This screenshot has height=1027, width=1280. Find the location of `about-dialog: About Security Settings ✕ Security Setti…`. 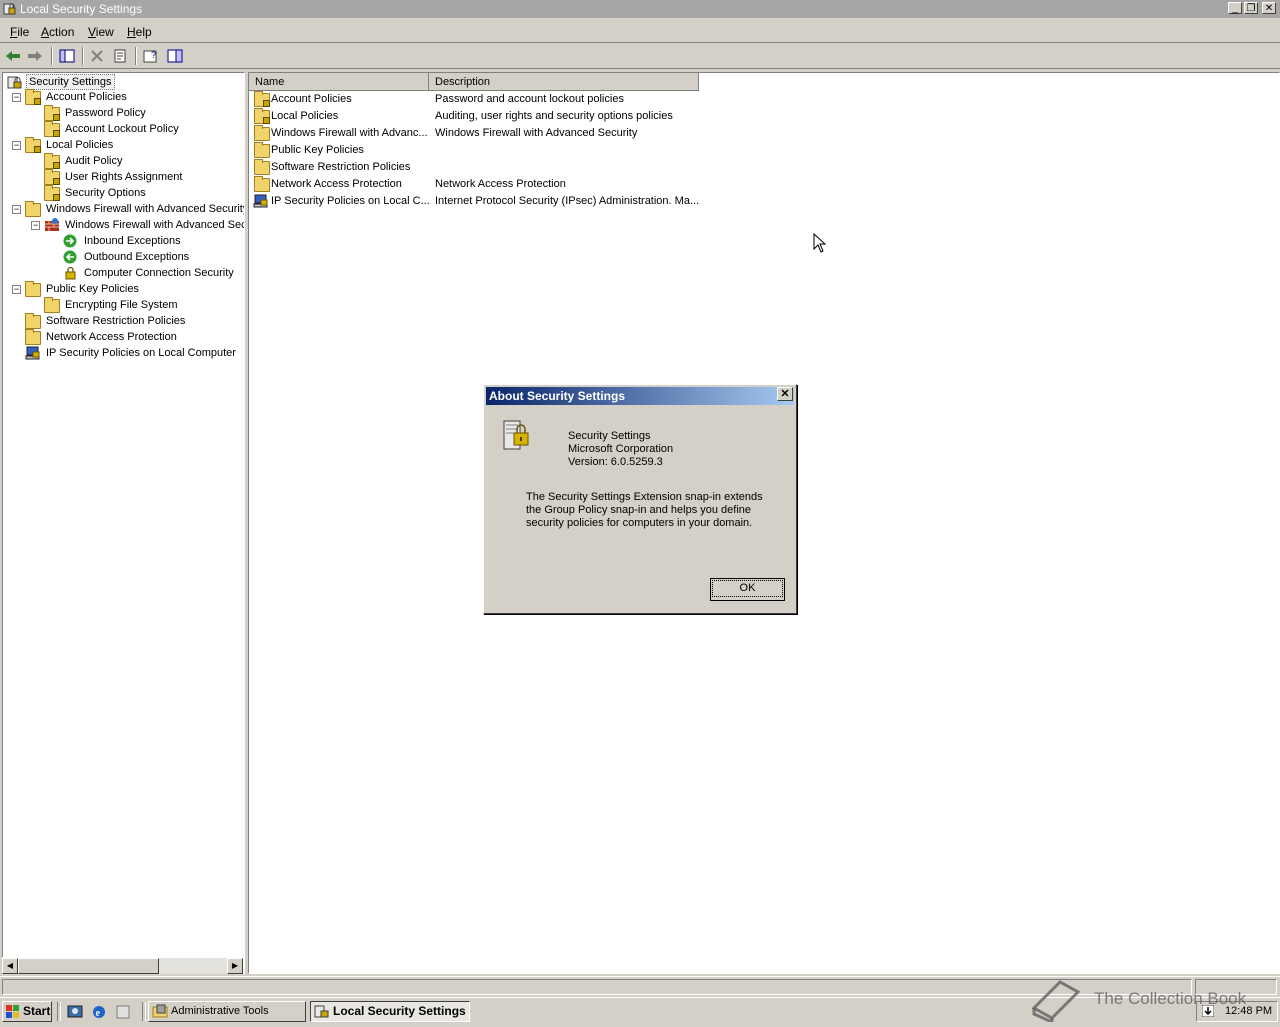

about-dialog: About Security Settings ✕ Security Setti… is located at coordinates (640, 499).